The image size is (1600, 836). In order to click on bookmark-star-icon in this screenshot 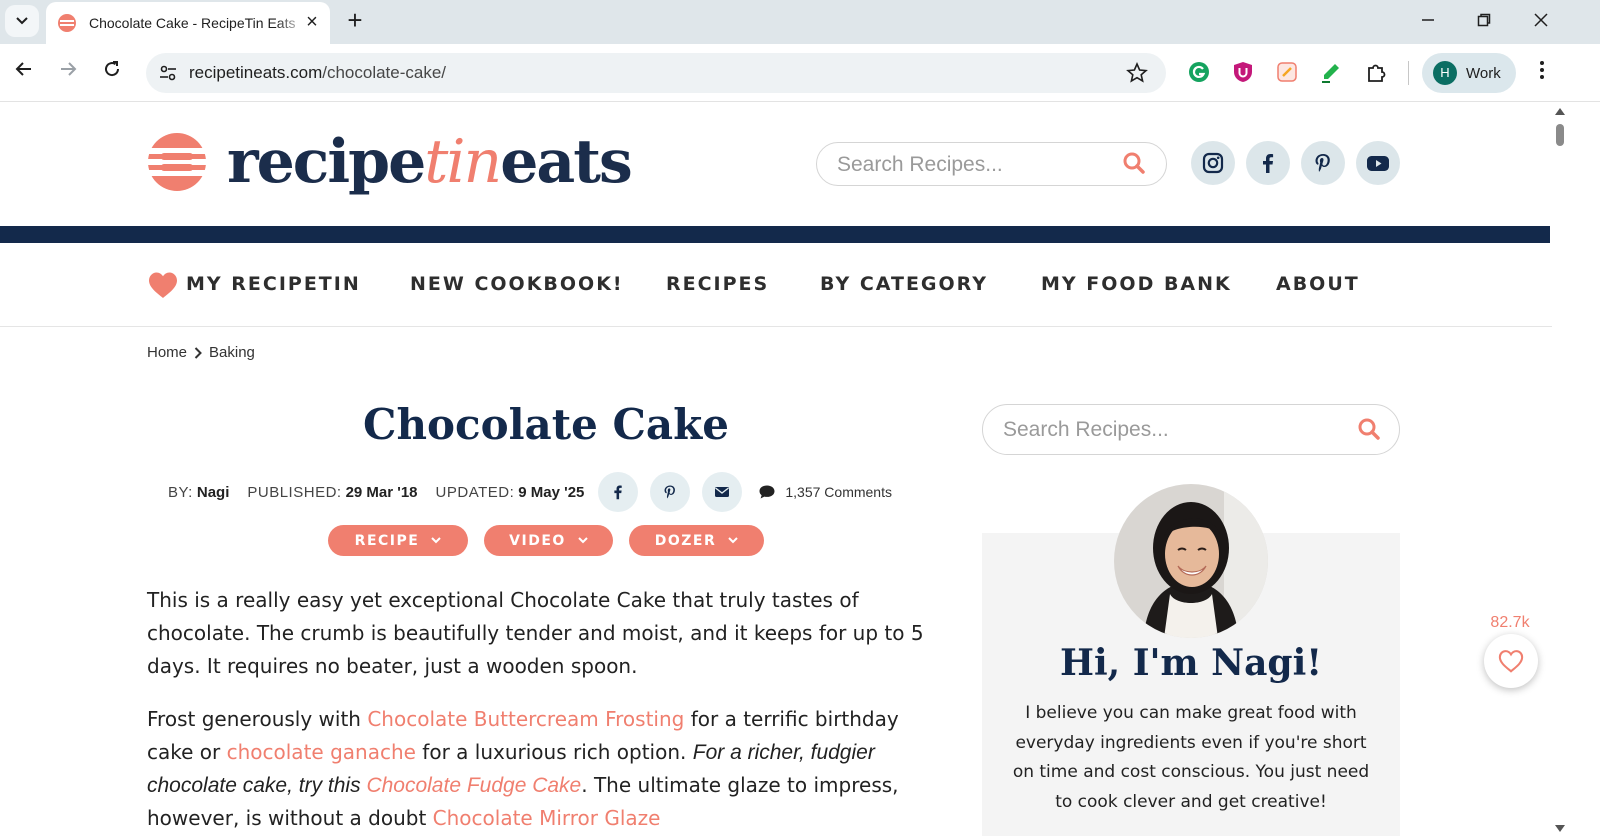, I will do `click(1137, 73)`.